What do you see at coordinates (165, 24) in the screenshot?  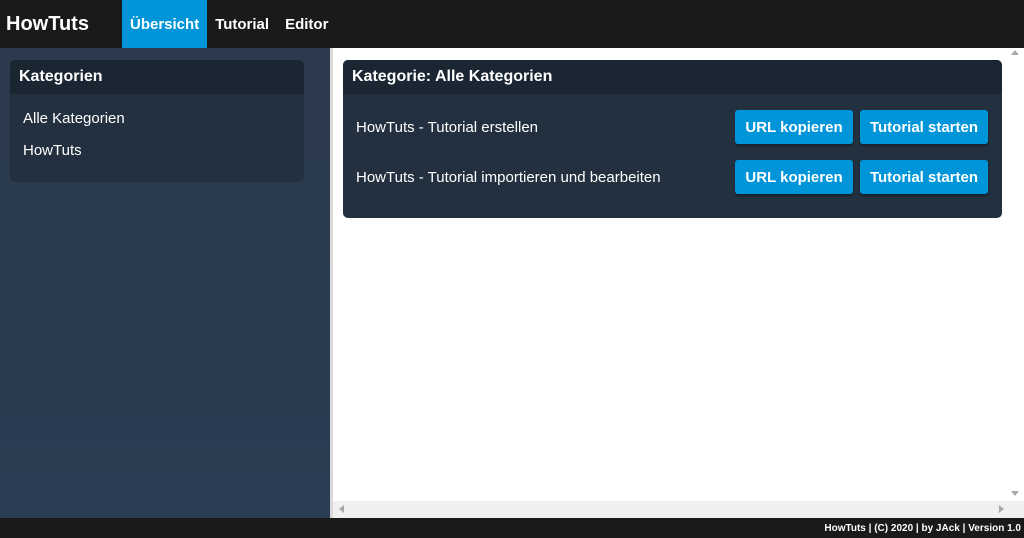 I see `nav-uebersicht: Übersicht` at bounding box center [165, 24].